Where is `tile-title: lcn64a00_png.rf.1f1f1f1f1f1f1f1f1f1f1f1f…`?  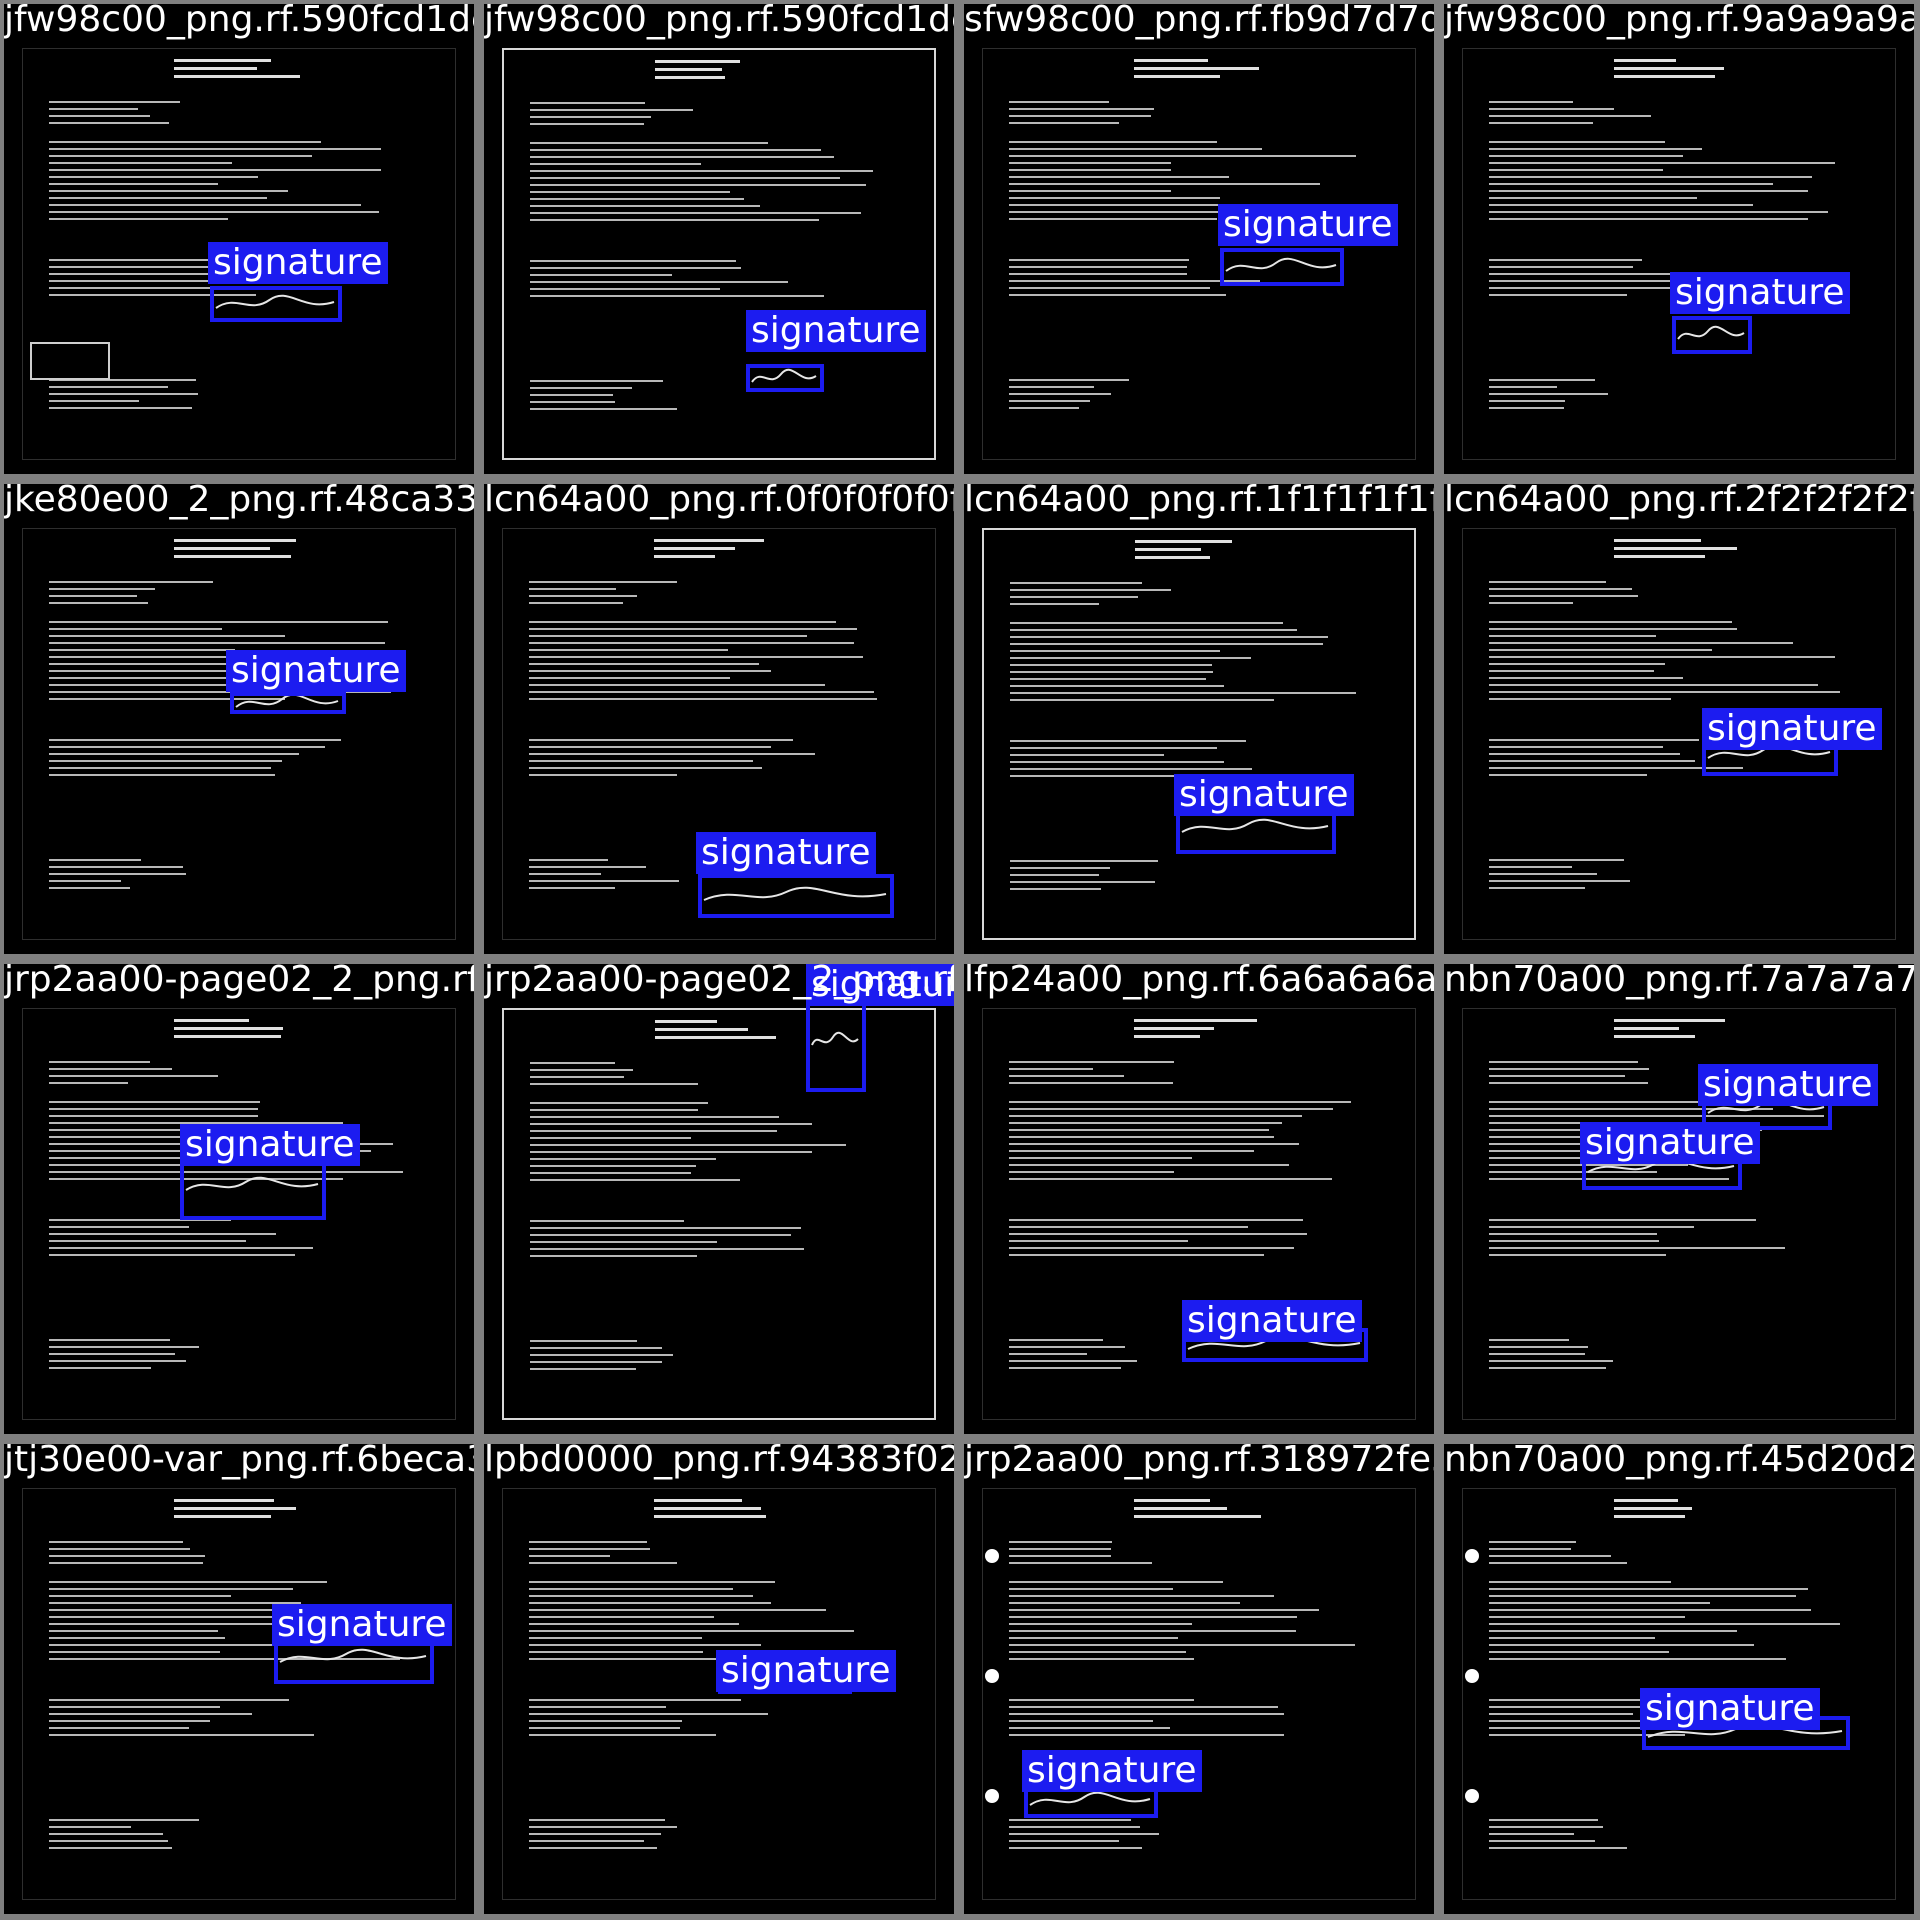 tile-title: lcn64a00_png.rf.1f1f1f1f1f1f1f1f1f1f1f1f… is located at coordinates (1199, 502).